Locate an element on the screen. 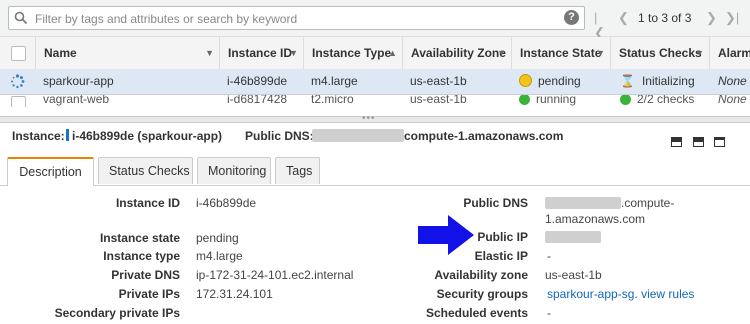  state-text: pending is located at coordinates (559, 81).